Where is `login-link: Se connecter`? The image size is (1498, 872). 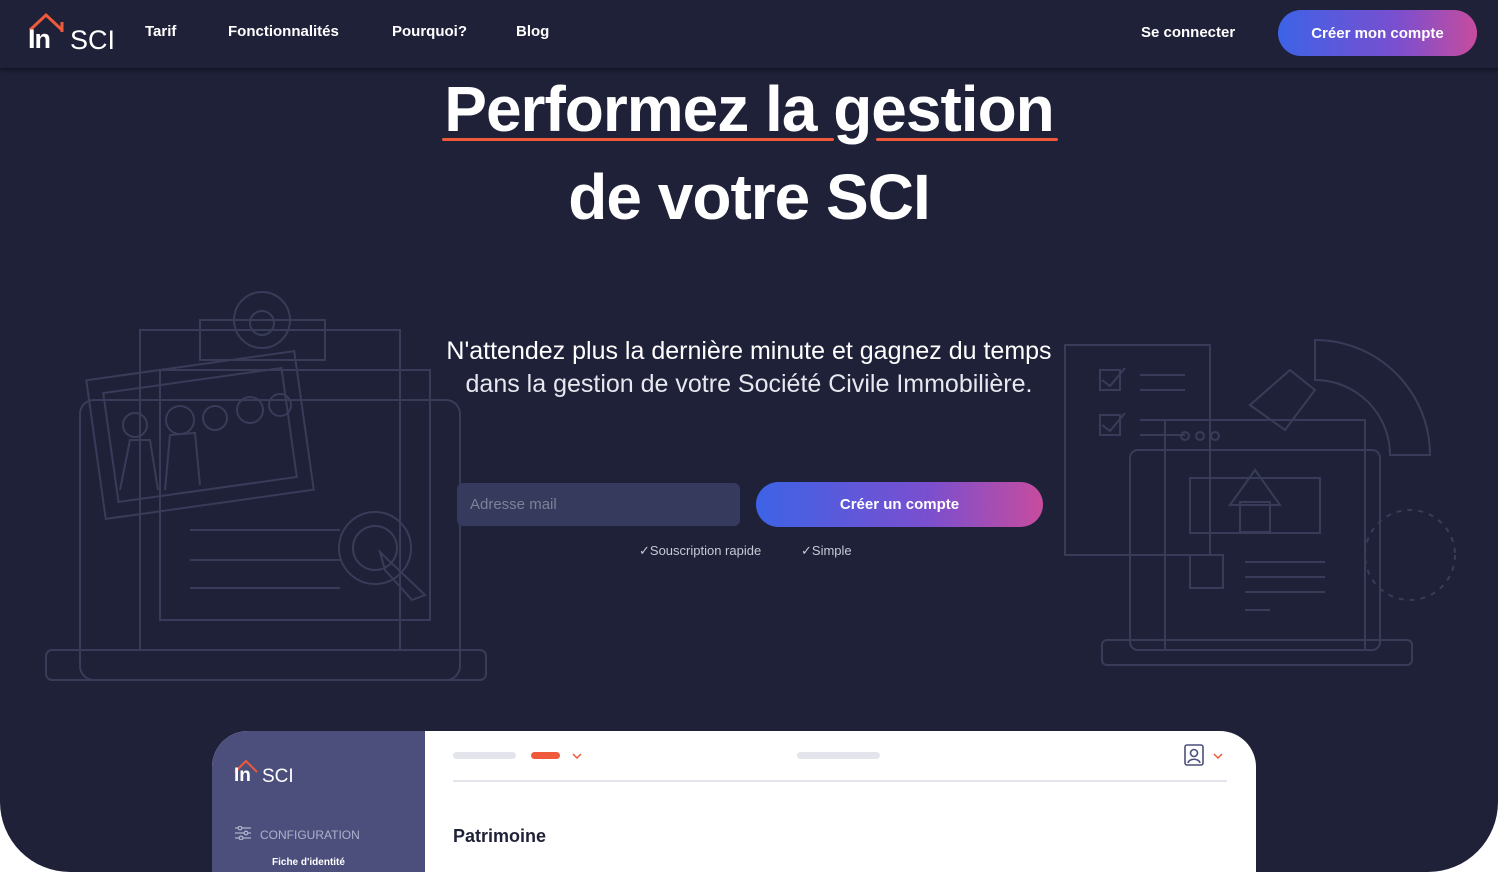 login-link: Se connecter is located at coordinates (1188, 32).